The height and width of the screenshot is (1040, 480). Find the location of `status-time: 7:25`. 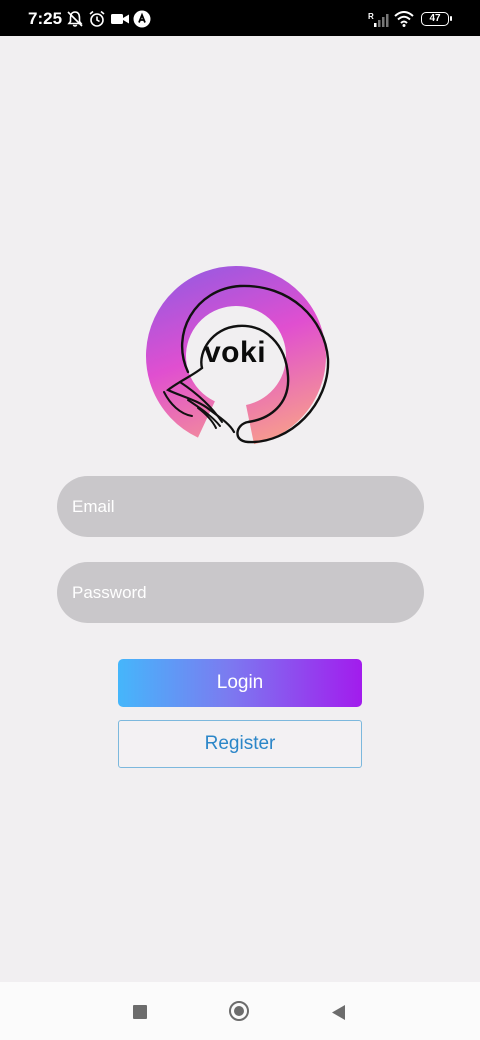

status-time: 7:25 is located at coordinates (45, 18).